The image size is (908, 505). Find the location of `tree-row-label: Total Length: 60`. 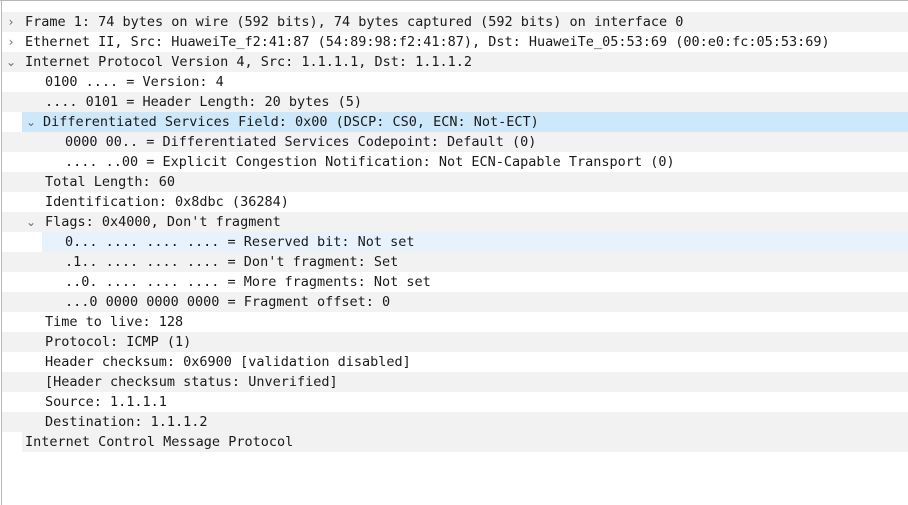

tree-row-label: Total Length: 60 is located at coordinates (110, 182).